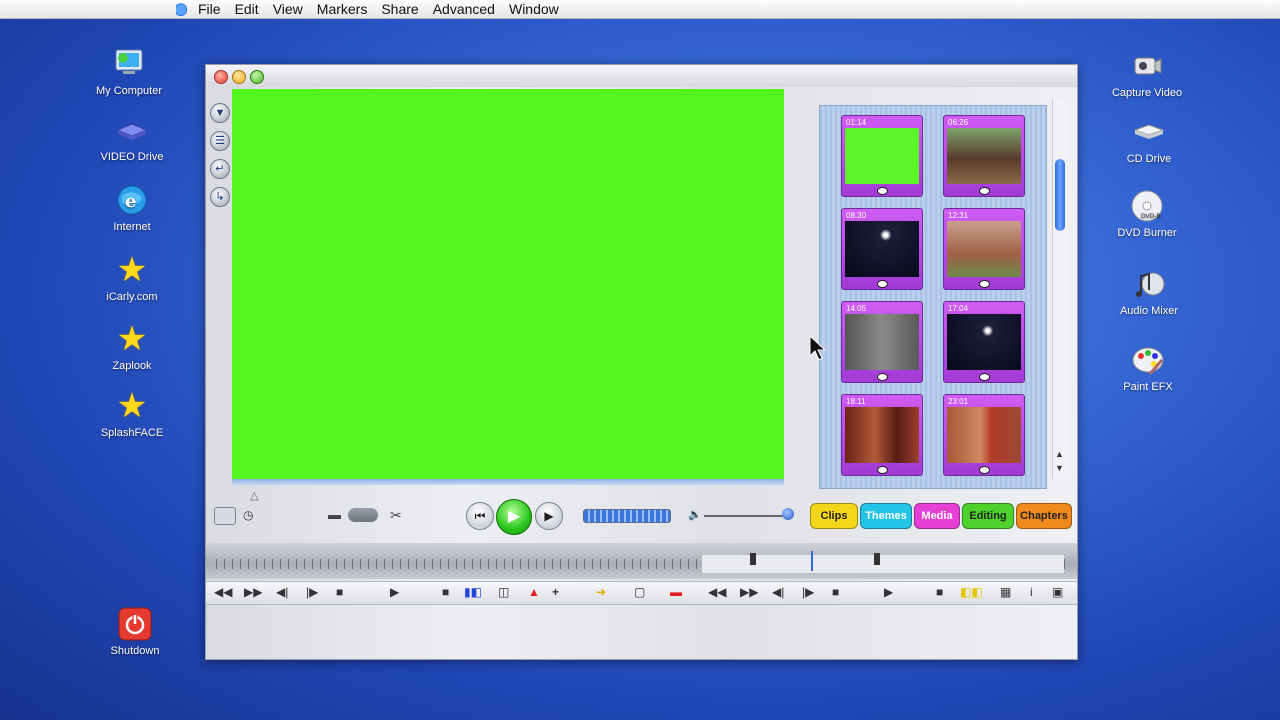 The height and width of the screenshot is (720, 1280). I want to click on frame-icon: ▢, so click(639, 592).